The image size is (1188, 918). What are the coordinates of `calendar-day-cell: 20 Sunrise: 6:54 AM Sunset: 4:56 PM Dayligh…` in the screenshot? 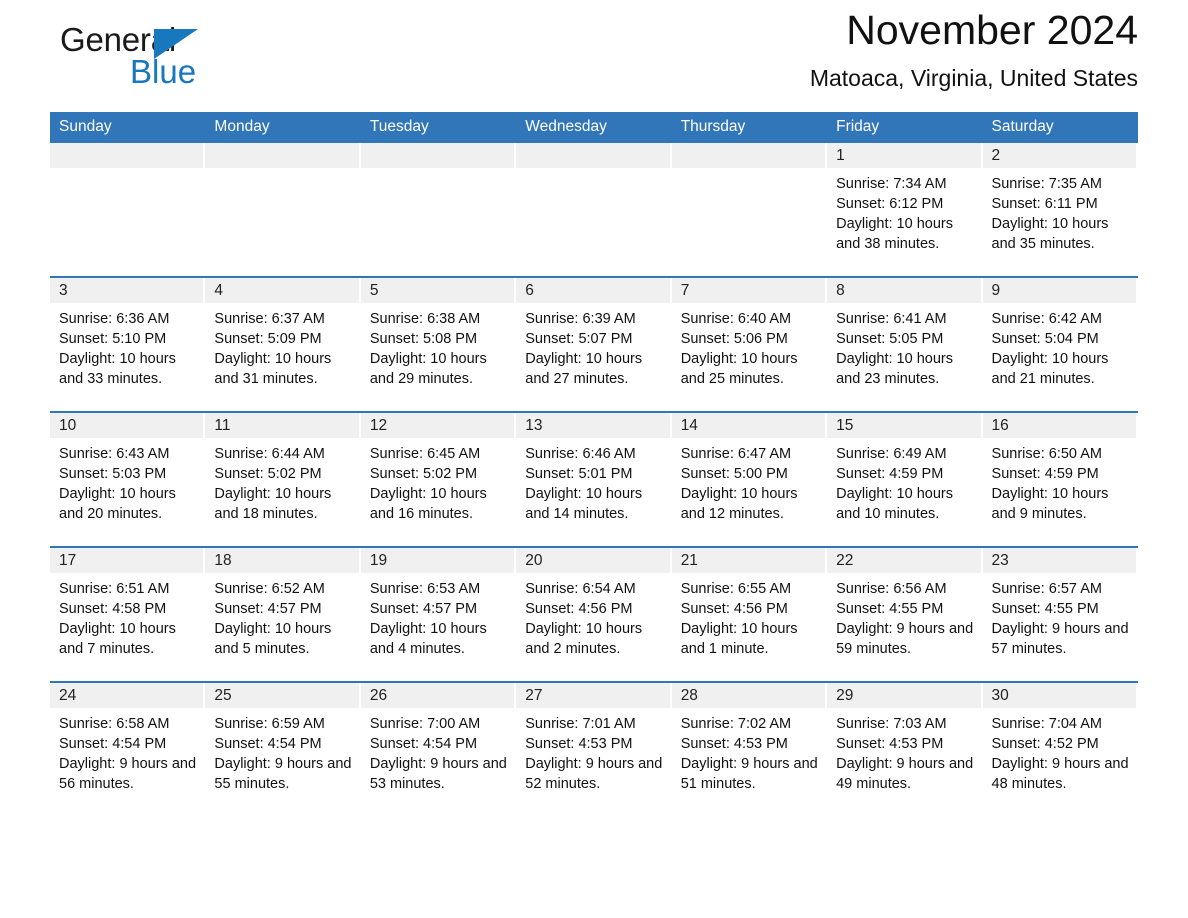 It's located at (594, 615).